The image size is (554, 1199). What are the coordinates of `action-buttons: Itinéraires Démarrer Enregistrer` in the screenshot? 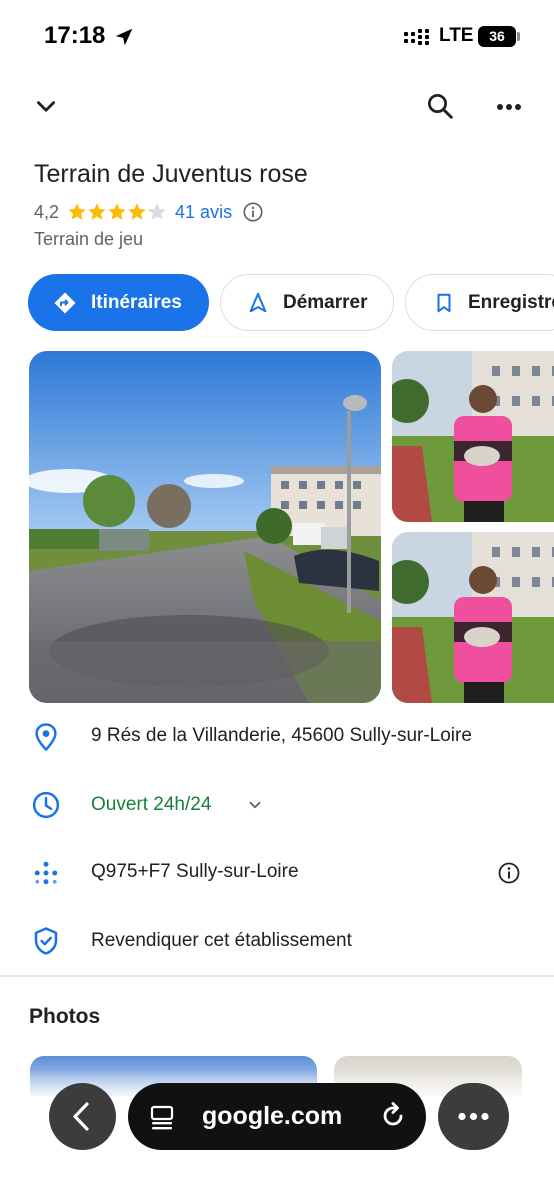 It's located at (277, 303).